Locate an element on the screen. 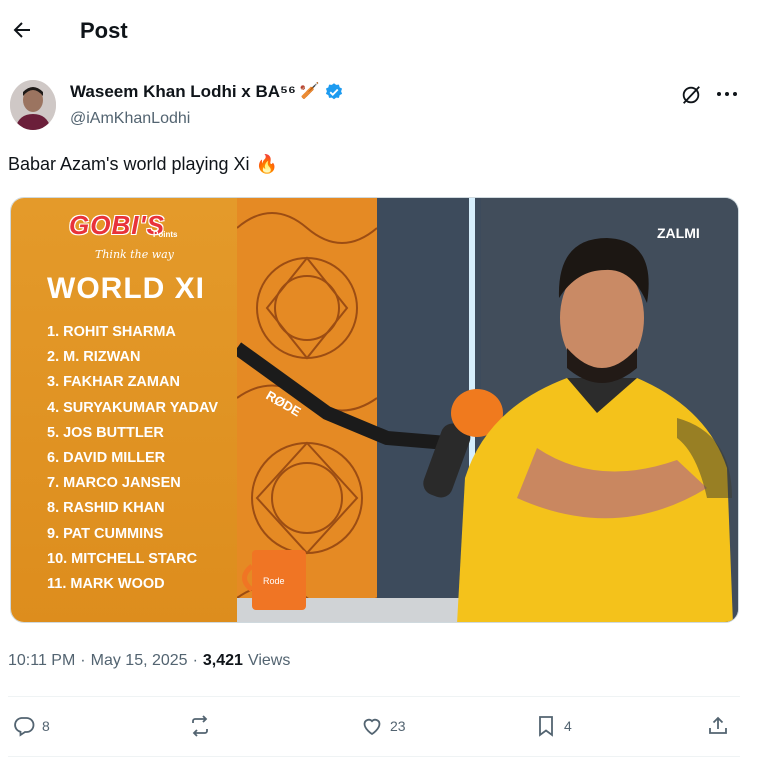 This screenshot has width=760, height=770. fire-emoji: 🔥 is located at coordinates (266, 164).